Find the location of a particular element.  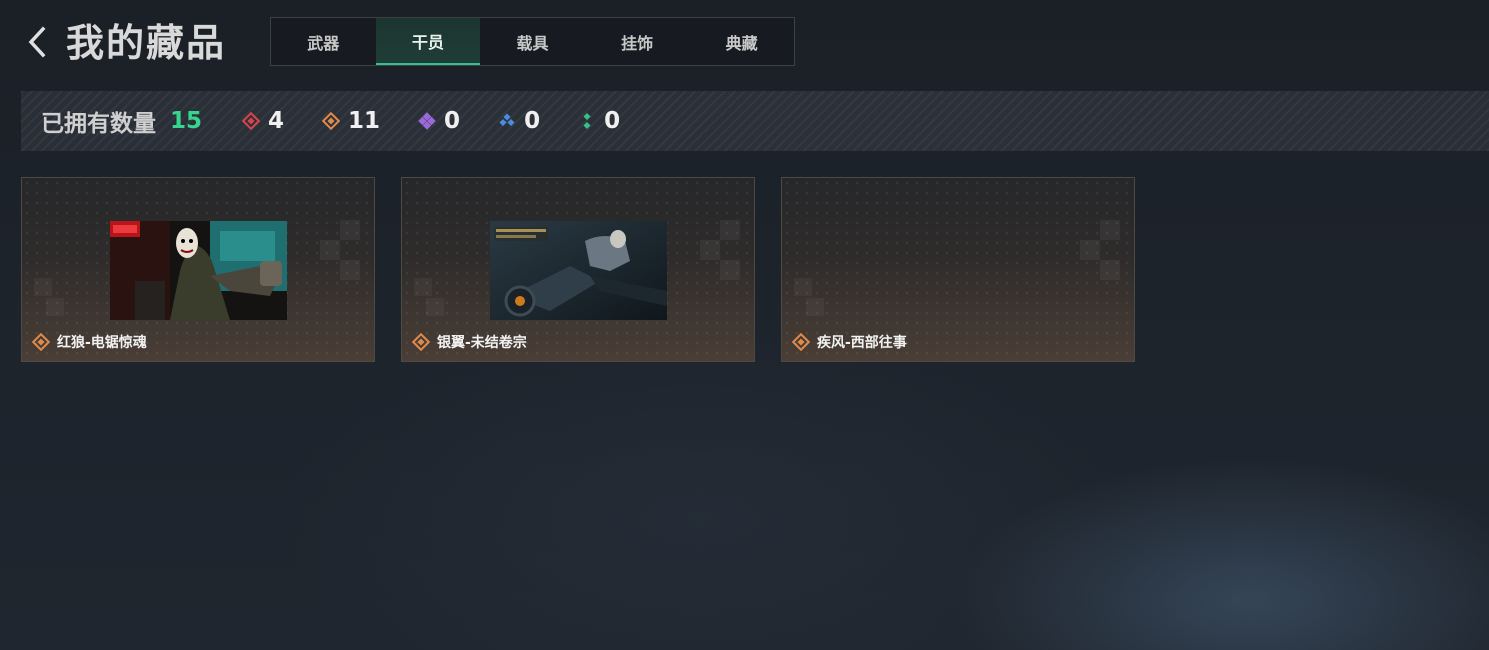

back-button is located at coordinates (37, 42).